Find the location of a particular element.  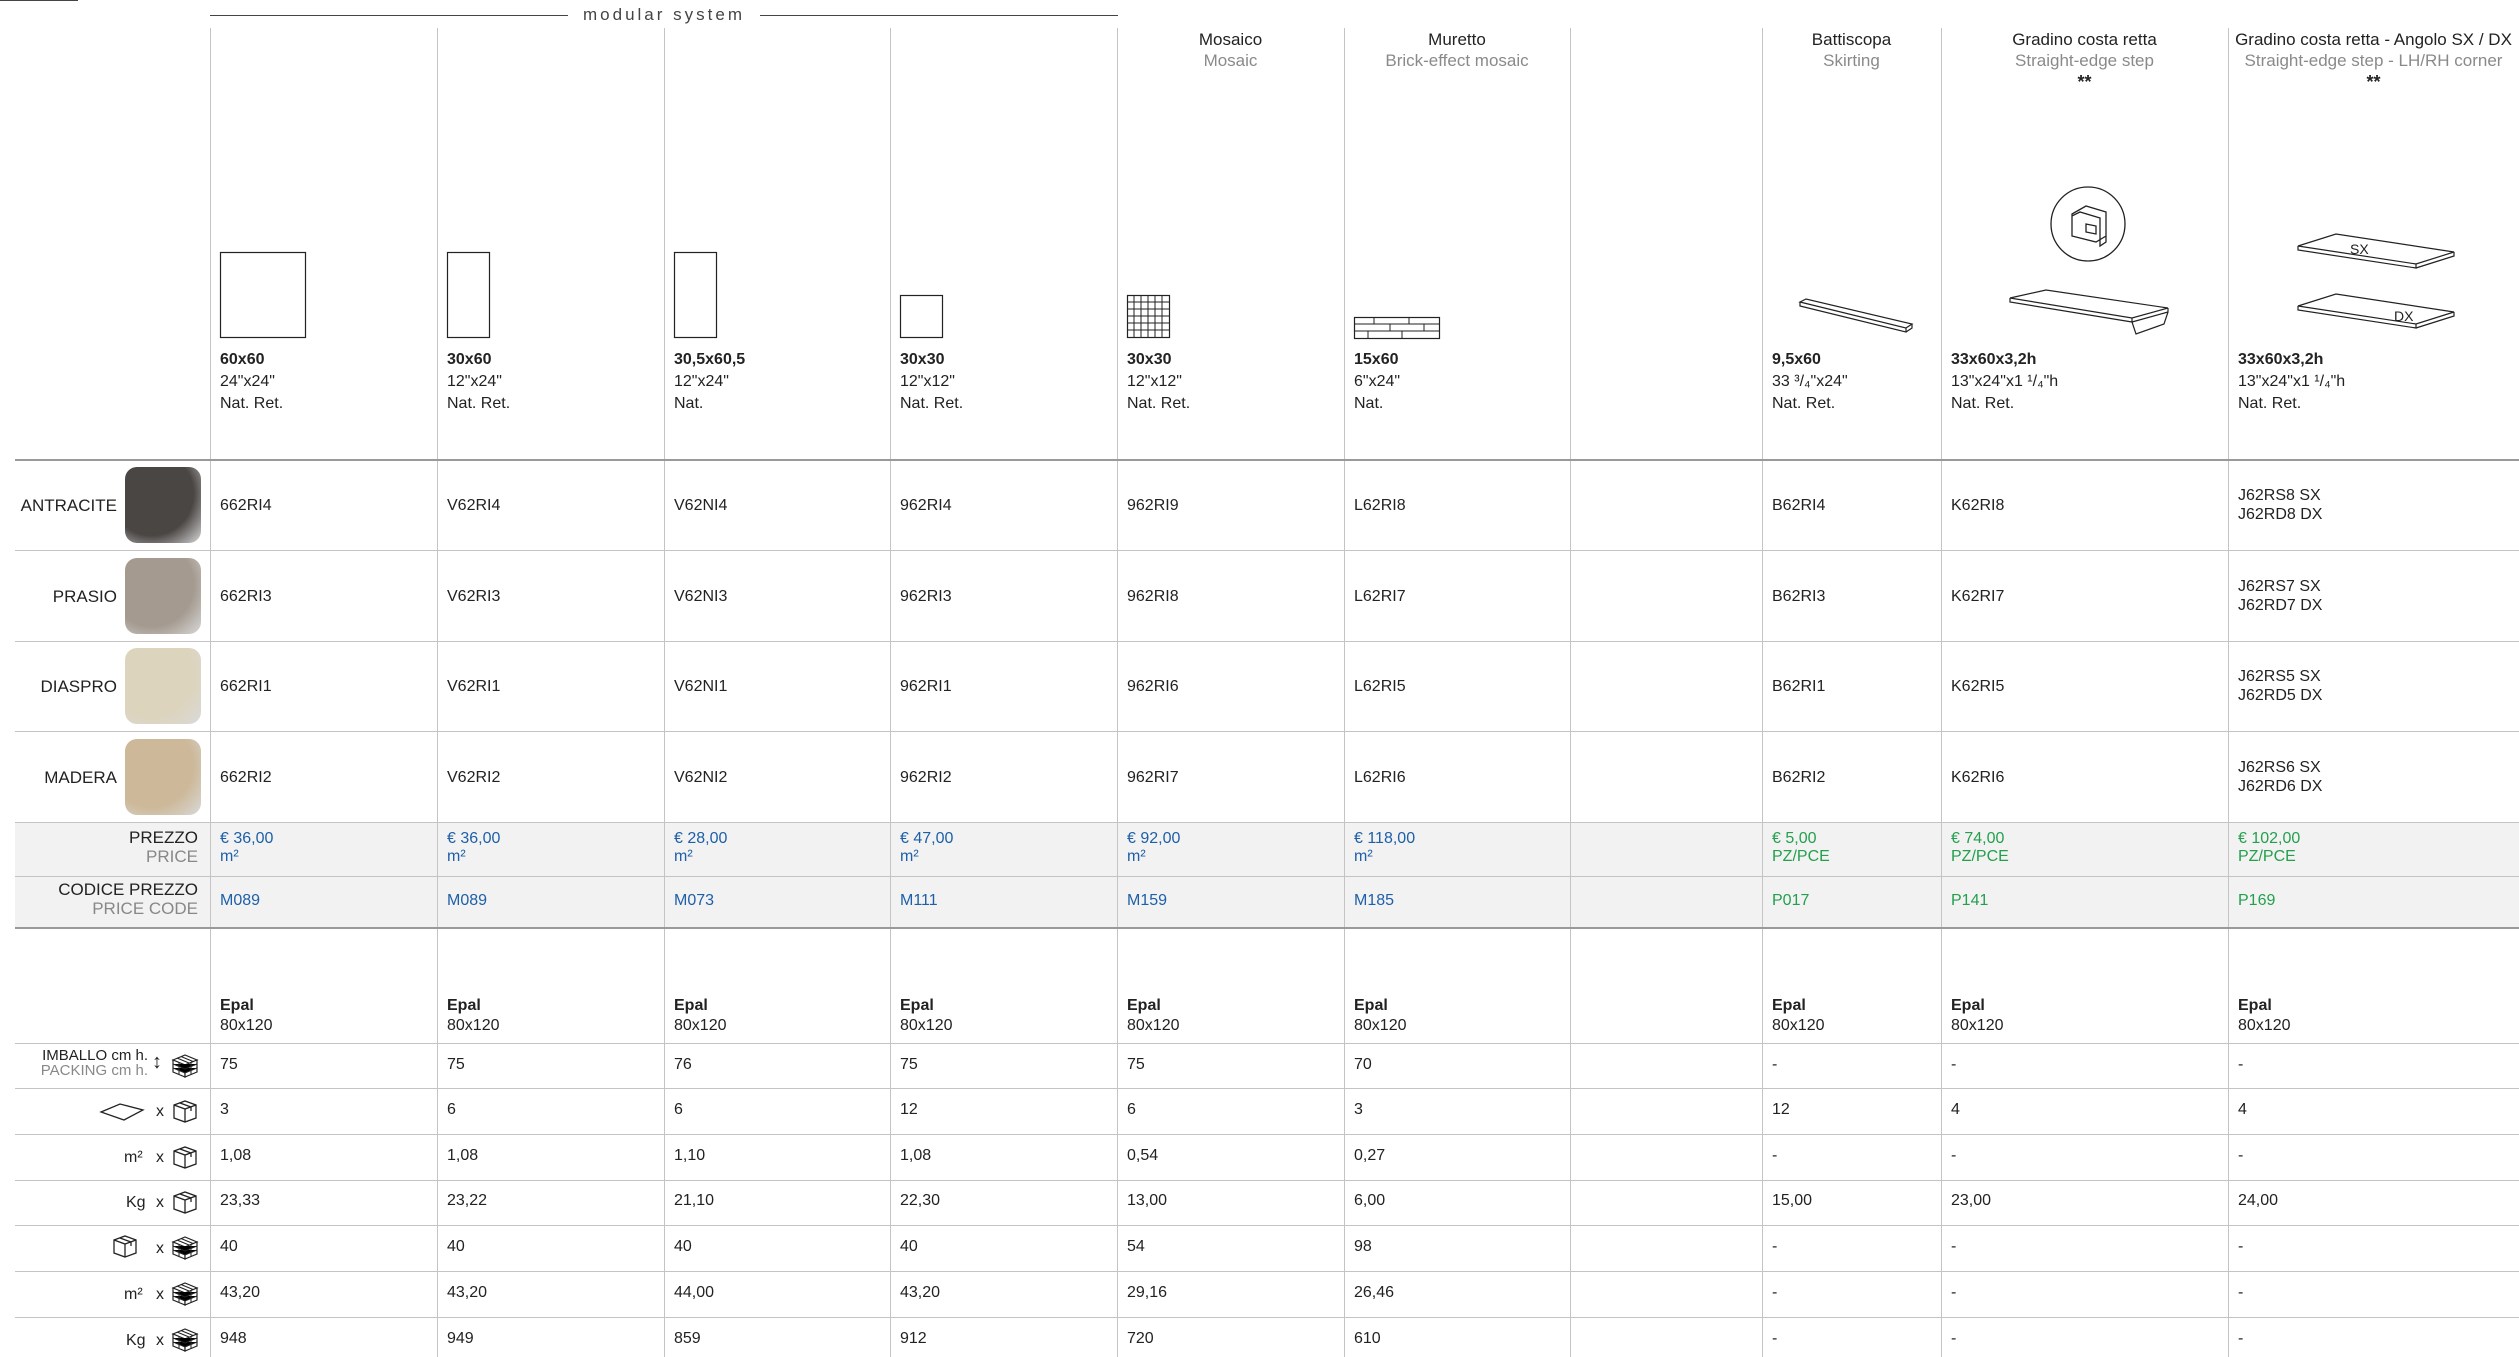

packing-value: 949 is located at coordinates (460, 1338).